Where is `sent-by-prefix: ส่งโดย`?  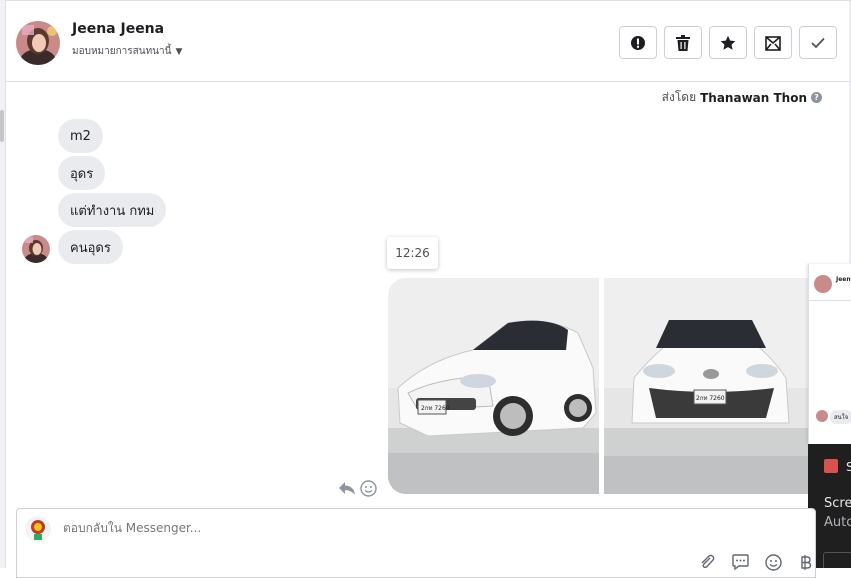 sent-by-prefix: ส่งโดย is located at coordinates (679, 97).